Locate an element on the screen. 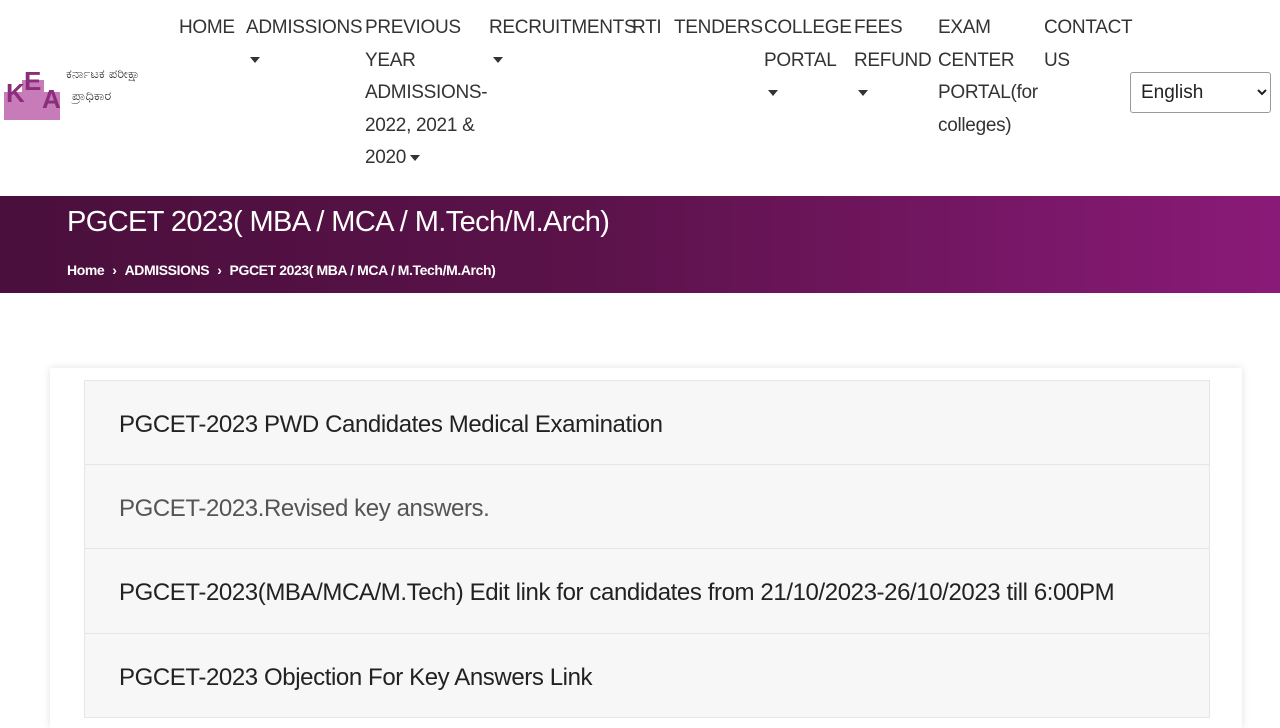  nav-label: FEES is located at coordinates (878, 27).